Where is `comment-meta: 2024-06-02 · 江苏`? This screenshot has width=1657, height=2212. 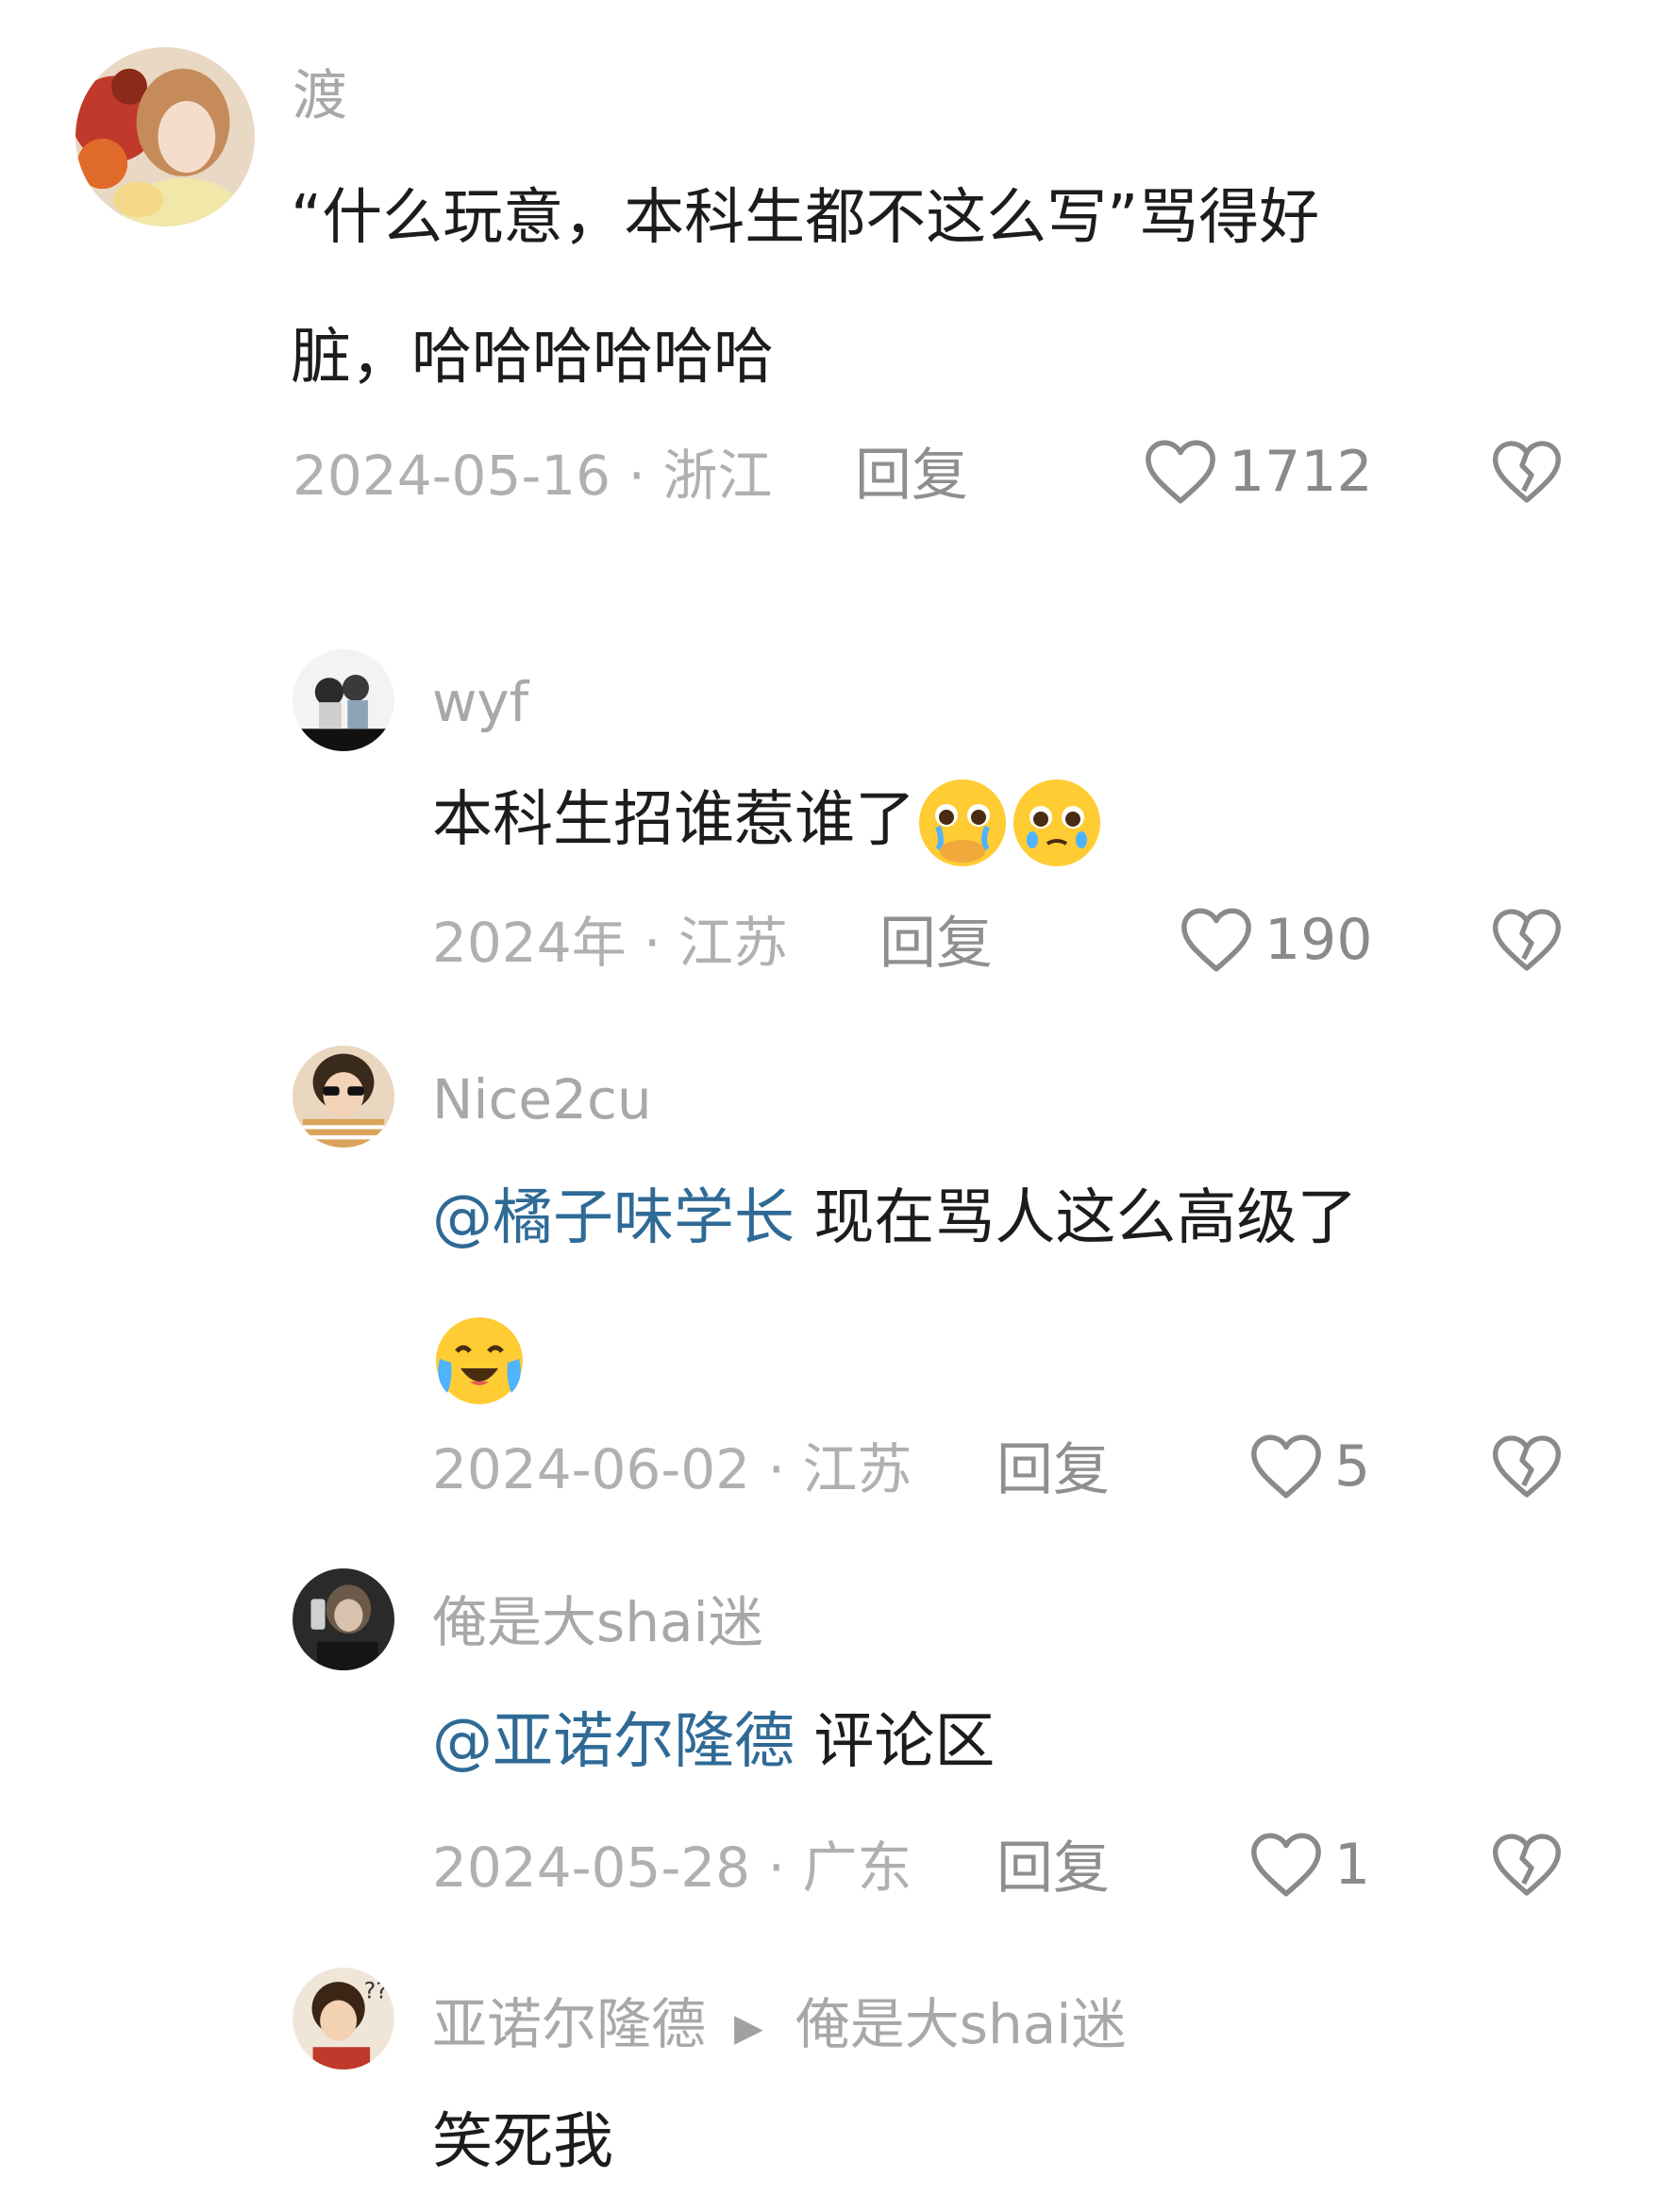
comment-meta: 2024-06-02 · 江苏 is located at coordinates (672, 1469).